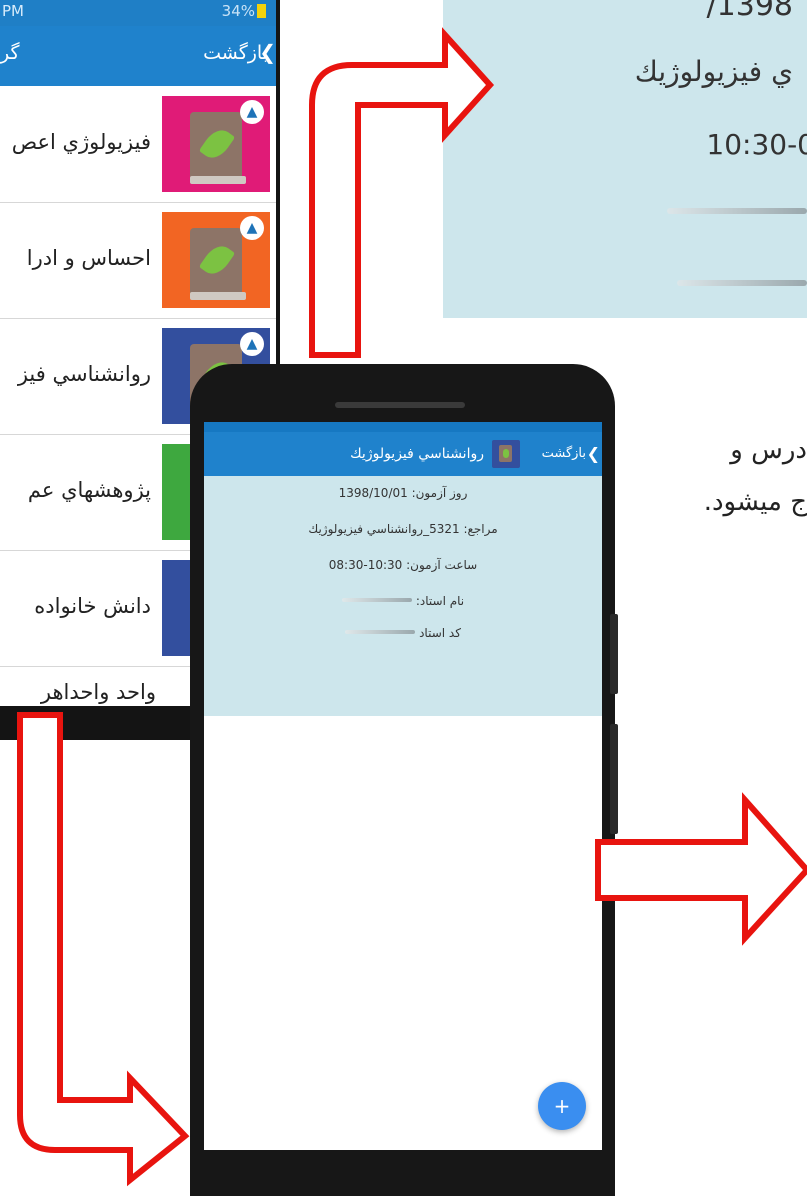 The height and width of the screenshot is (1196, 807). I want to click on arrow-right-icon, so click(701, 869).